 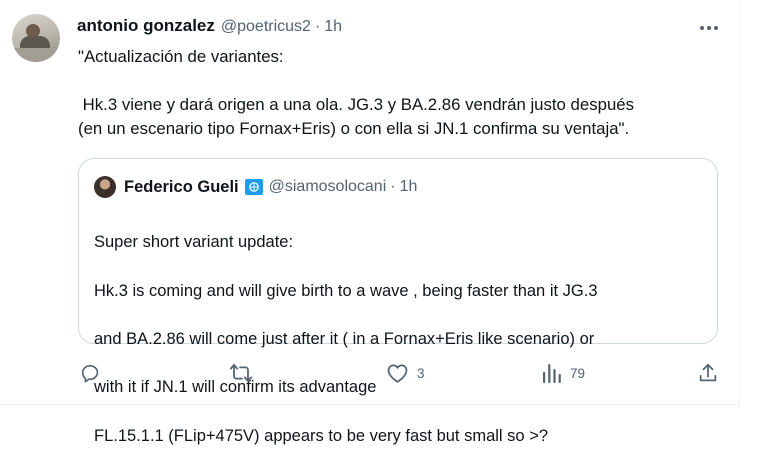 I want to click on reply-button, so click(x=94, y=373).